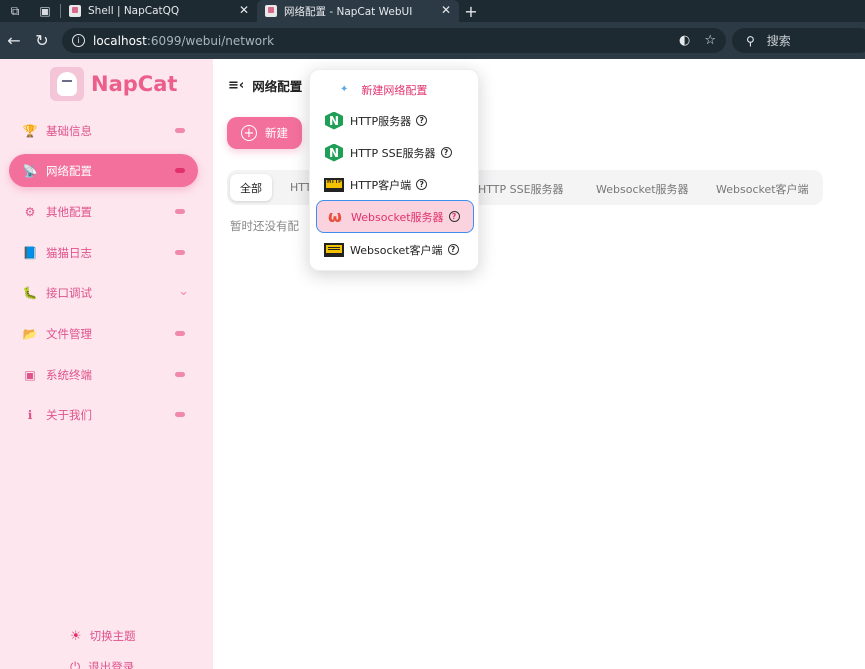  Describe the element at coordinates (249, 133) in the screenshot. I see `plus-circle-icon: +` at that location.